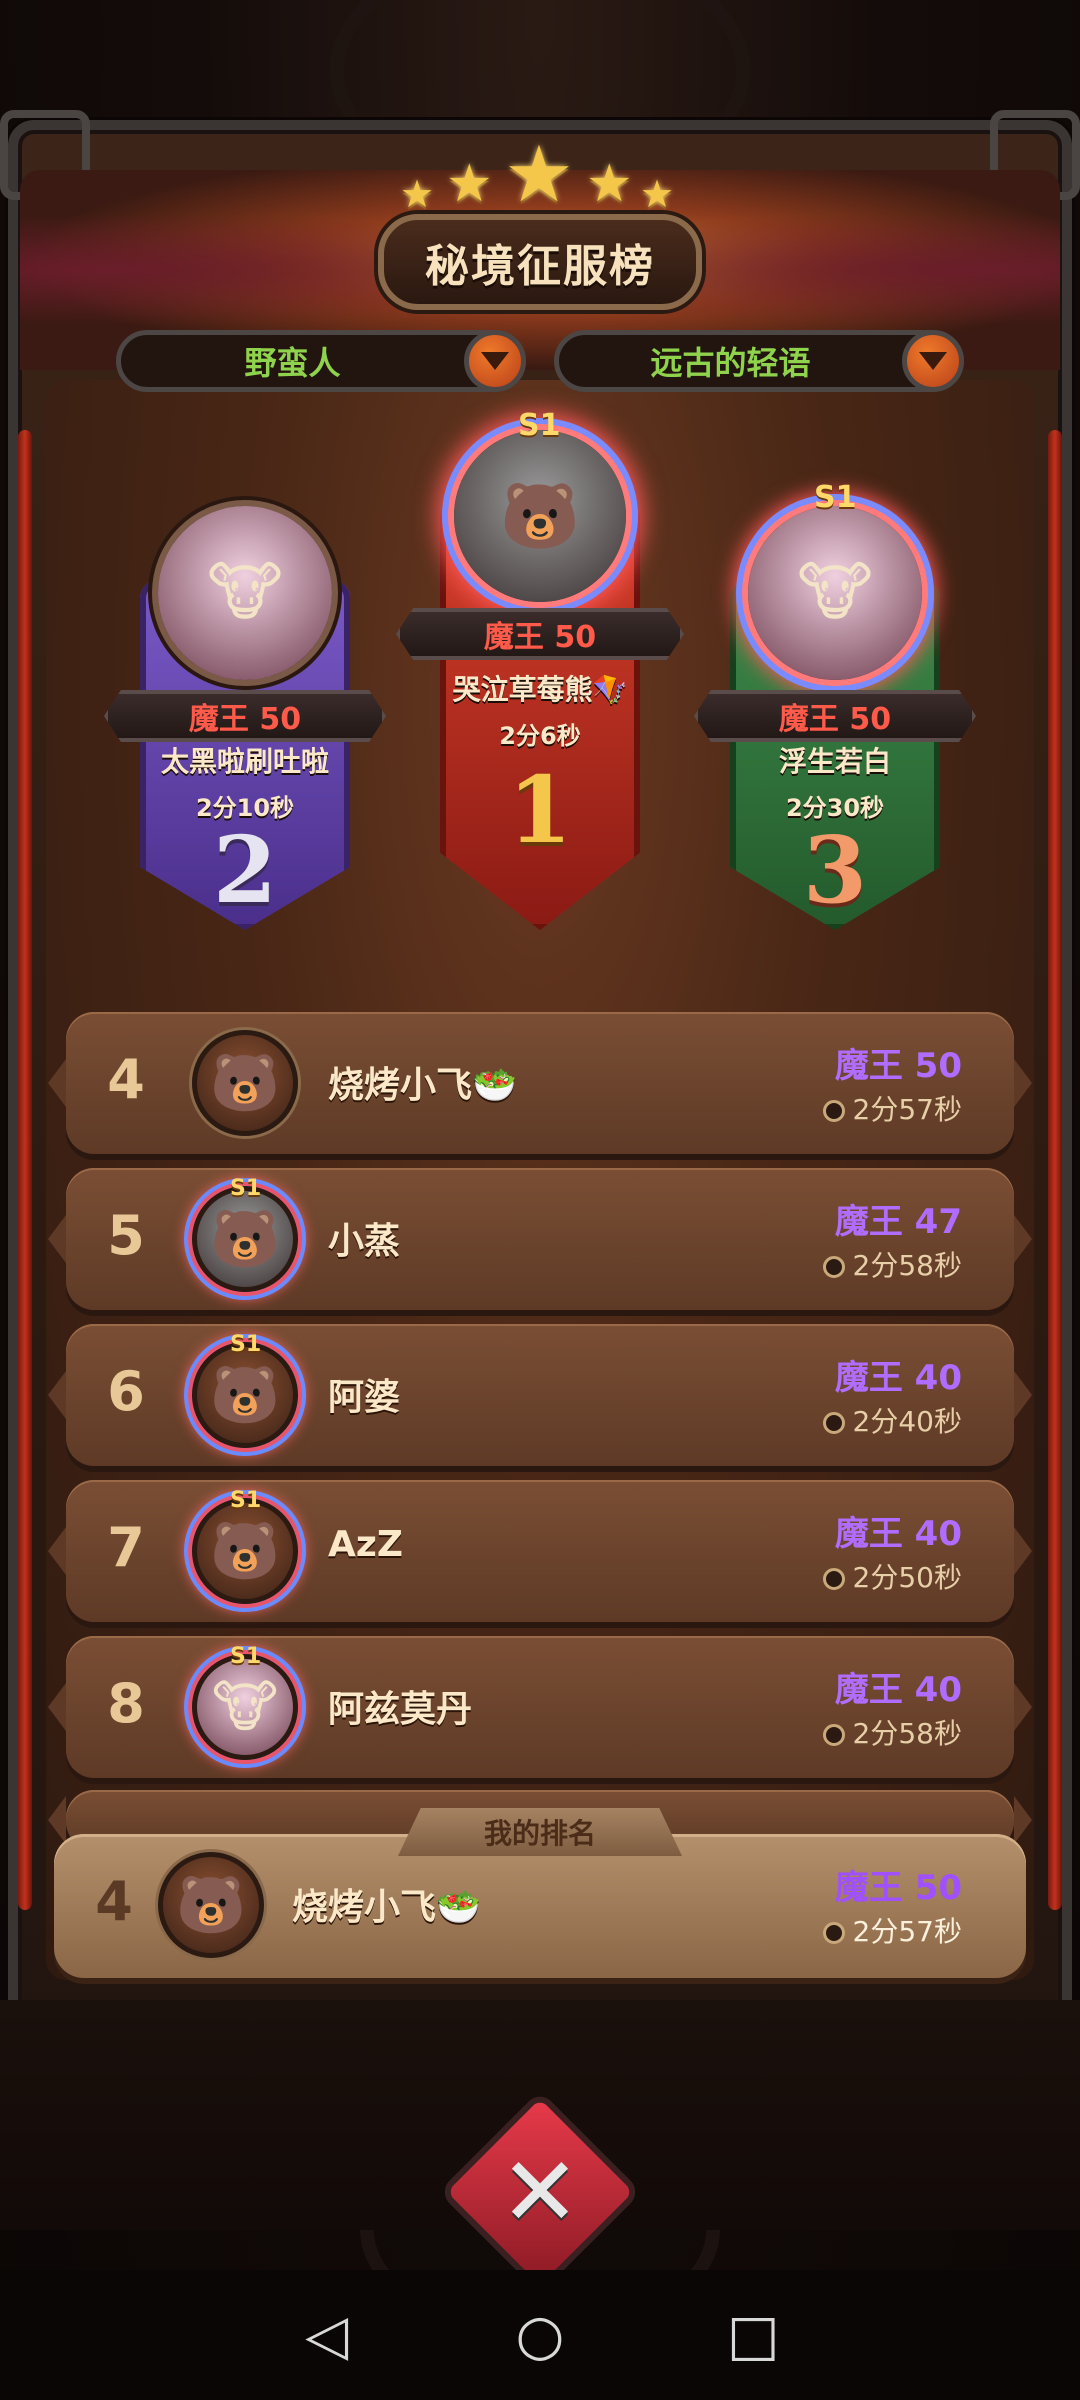  I want to click on dungeon-filter-toggle, so click(933, 361).